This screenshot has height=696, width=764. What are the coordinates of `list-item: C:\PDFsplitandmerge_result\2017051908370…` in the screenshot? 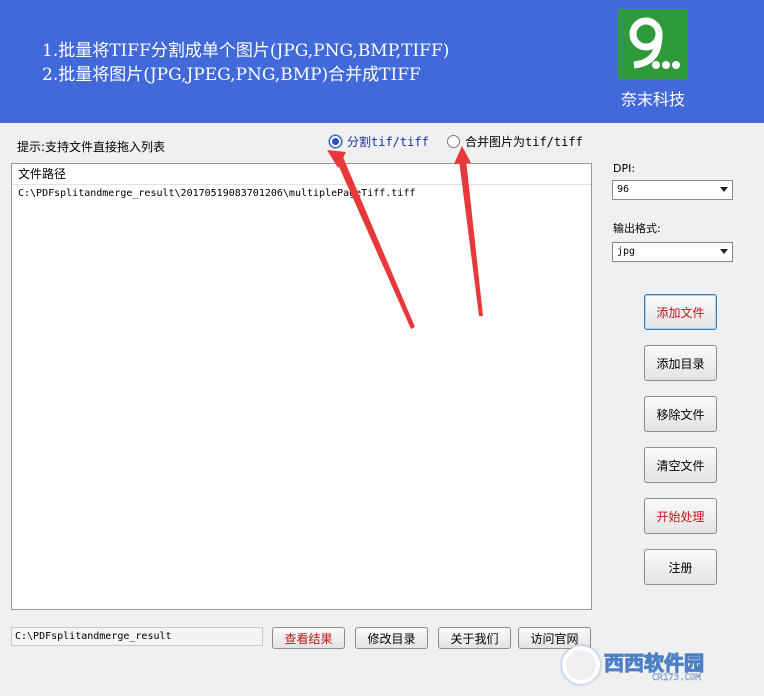 It's located at (301, 194).